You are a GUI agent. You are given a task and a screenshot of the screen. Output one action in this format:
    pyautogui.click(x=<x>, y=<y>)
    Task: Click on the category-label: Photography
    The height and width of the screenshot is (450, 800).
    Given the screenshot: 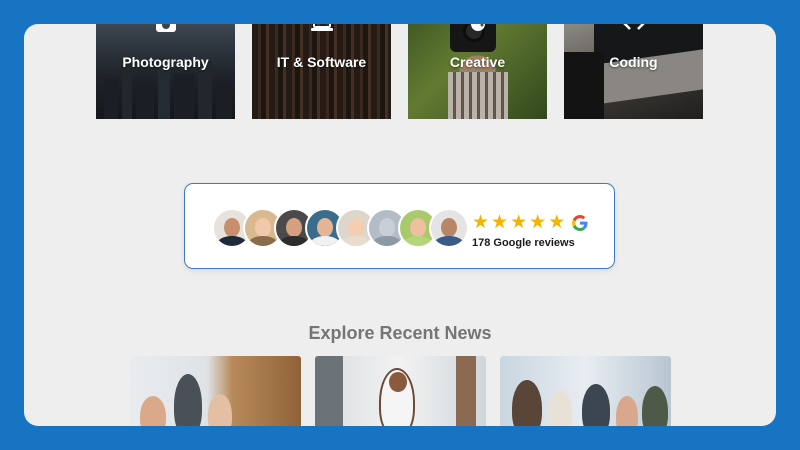 What is the action you would take?
    pyautogui.click(x=165, y=62)
    